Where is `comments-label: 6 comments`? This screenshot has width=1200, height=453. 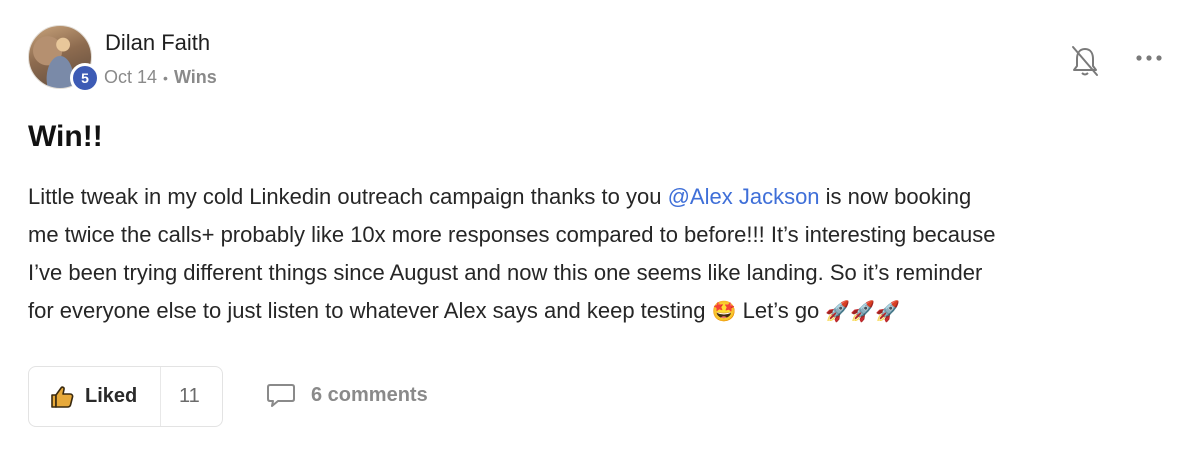 comments-label: 6 comments is located at coordinates (369, 394).